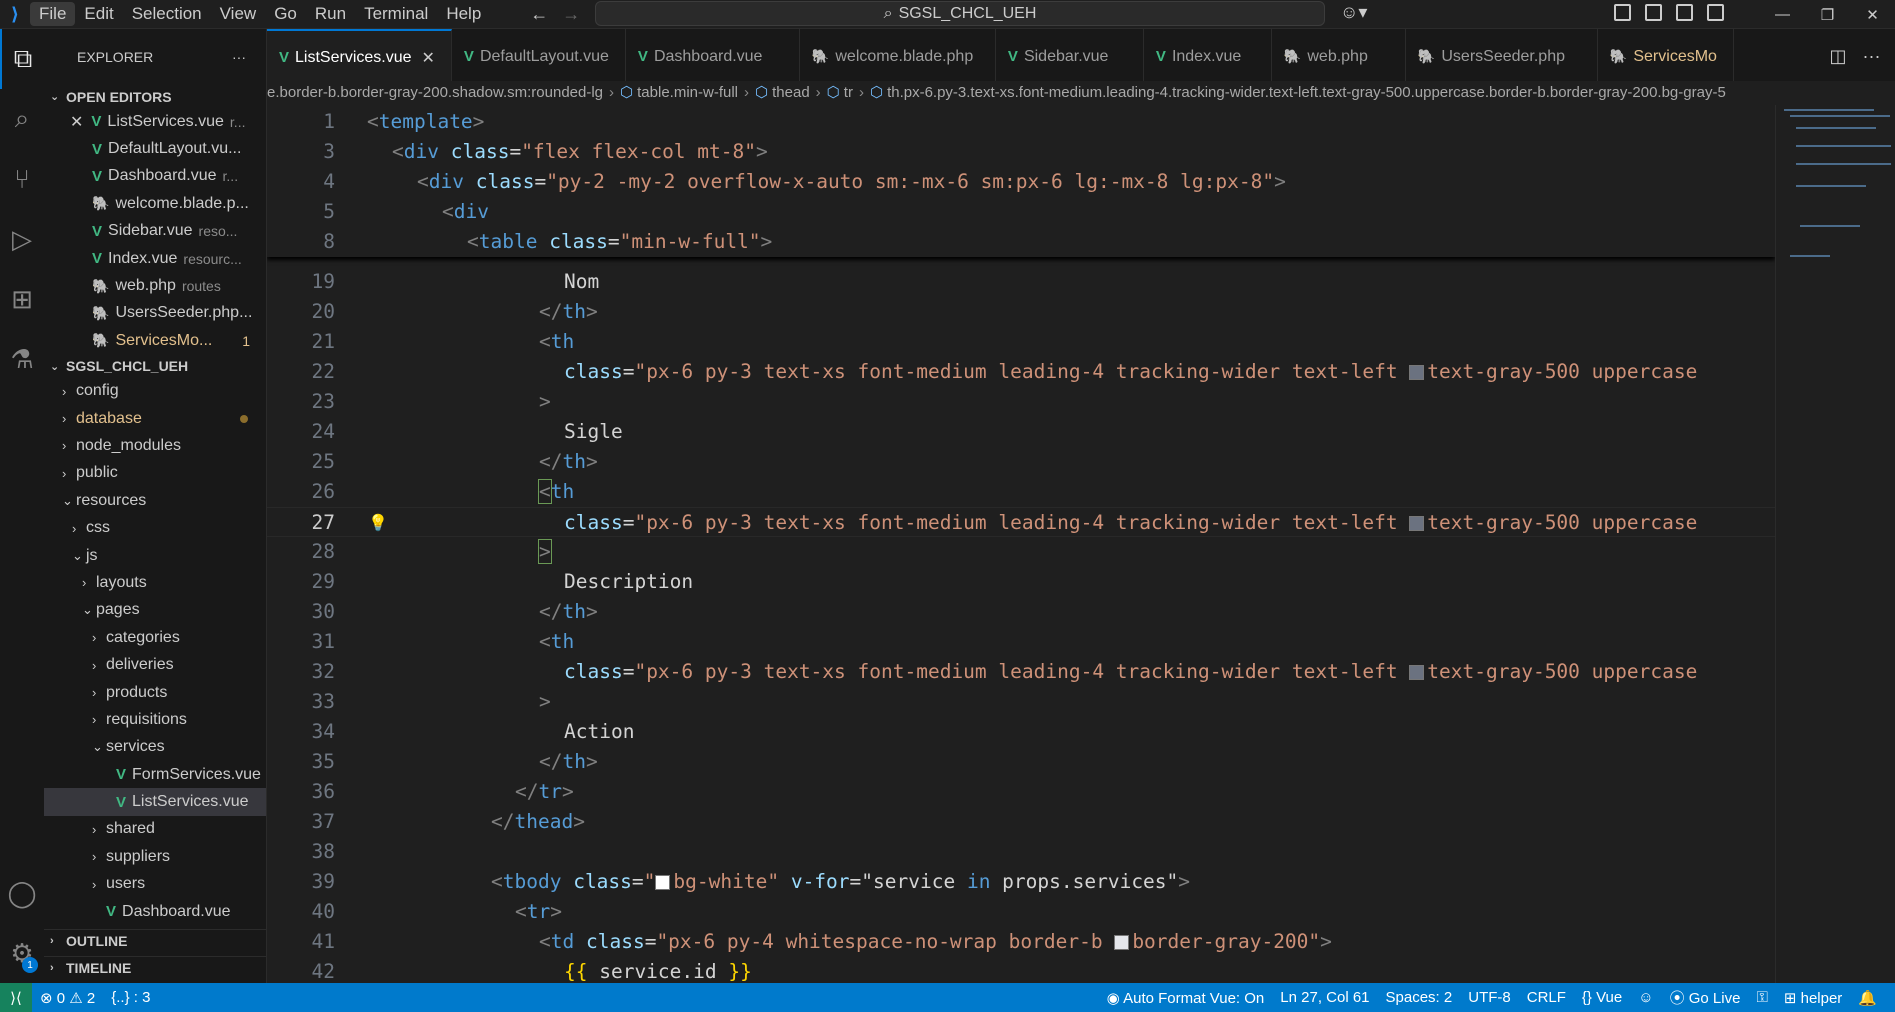 Image resolution: width=1895 pixels, height=1012 pixels. What do you see at coordinates (1622, 12) in the screenshot?
I see `customize-layout-icon` at bounding box center [1622, 12].